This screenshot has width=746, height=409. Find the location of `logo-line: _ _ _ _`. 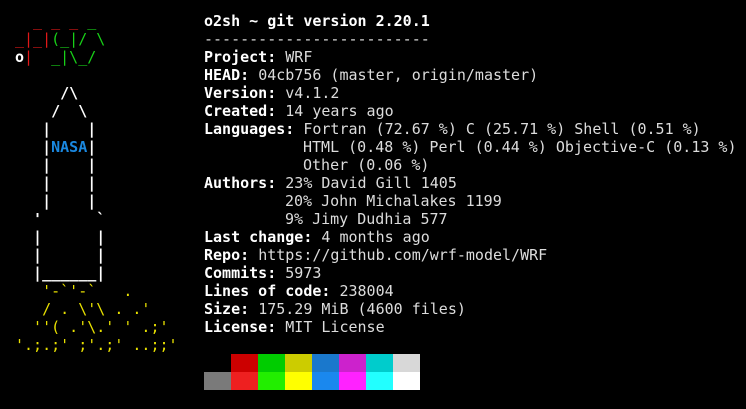

logo-line: _ _ _ _ is located at coordinates (56, 21).